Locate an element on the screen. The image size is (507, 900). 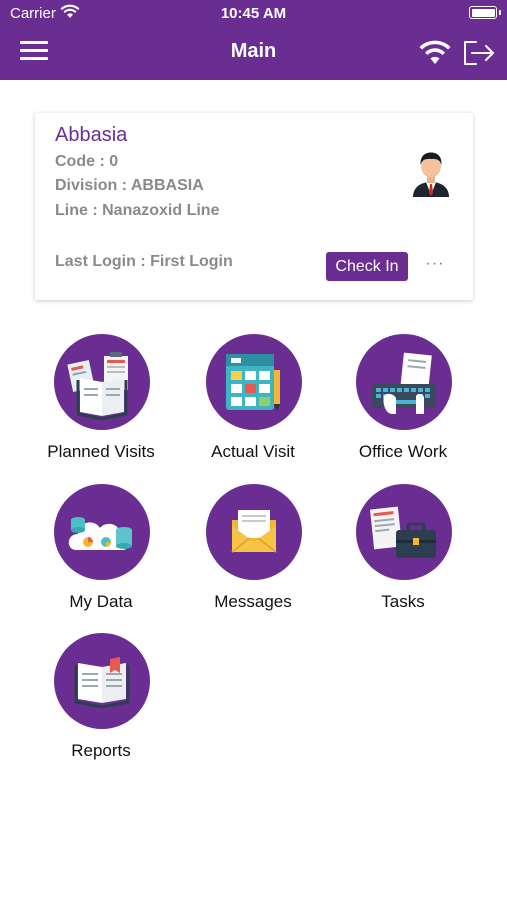
profile-code: Code : 0 is located at coordinates (87, 161).